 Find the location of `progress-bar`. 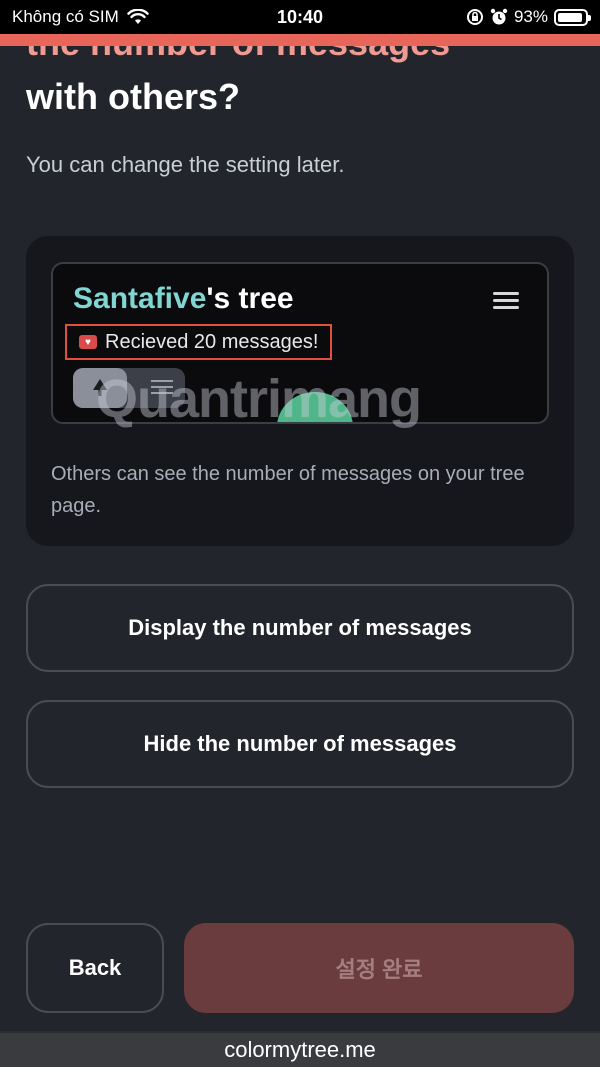

progress-bar is located at coordinates (300, 40).